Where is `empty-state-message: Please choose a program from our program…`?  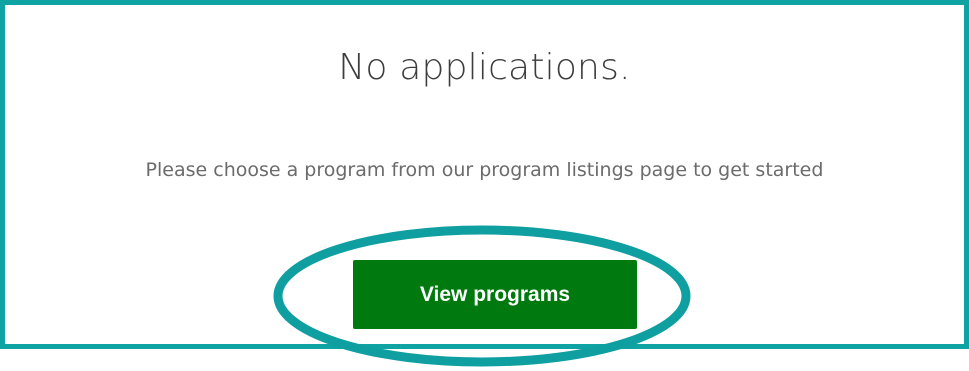 empty-state-message: Please choose a program from our program… is located at coordinates (484, 170).